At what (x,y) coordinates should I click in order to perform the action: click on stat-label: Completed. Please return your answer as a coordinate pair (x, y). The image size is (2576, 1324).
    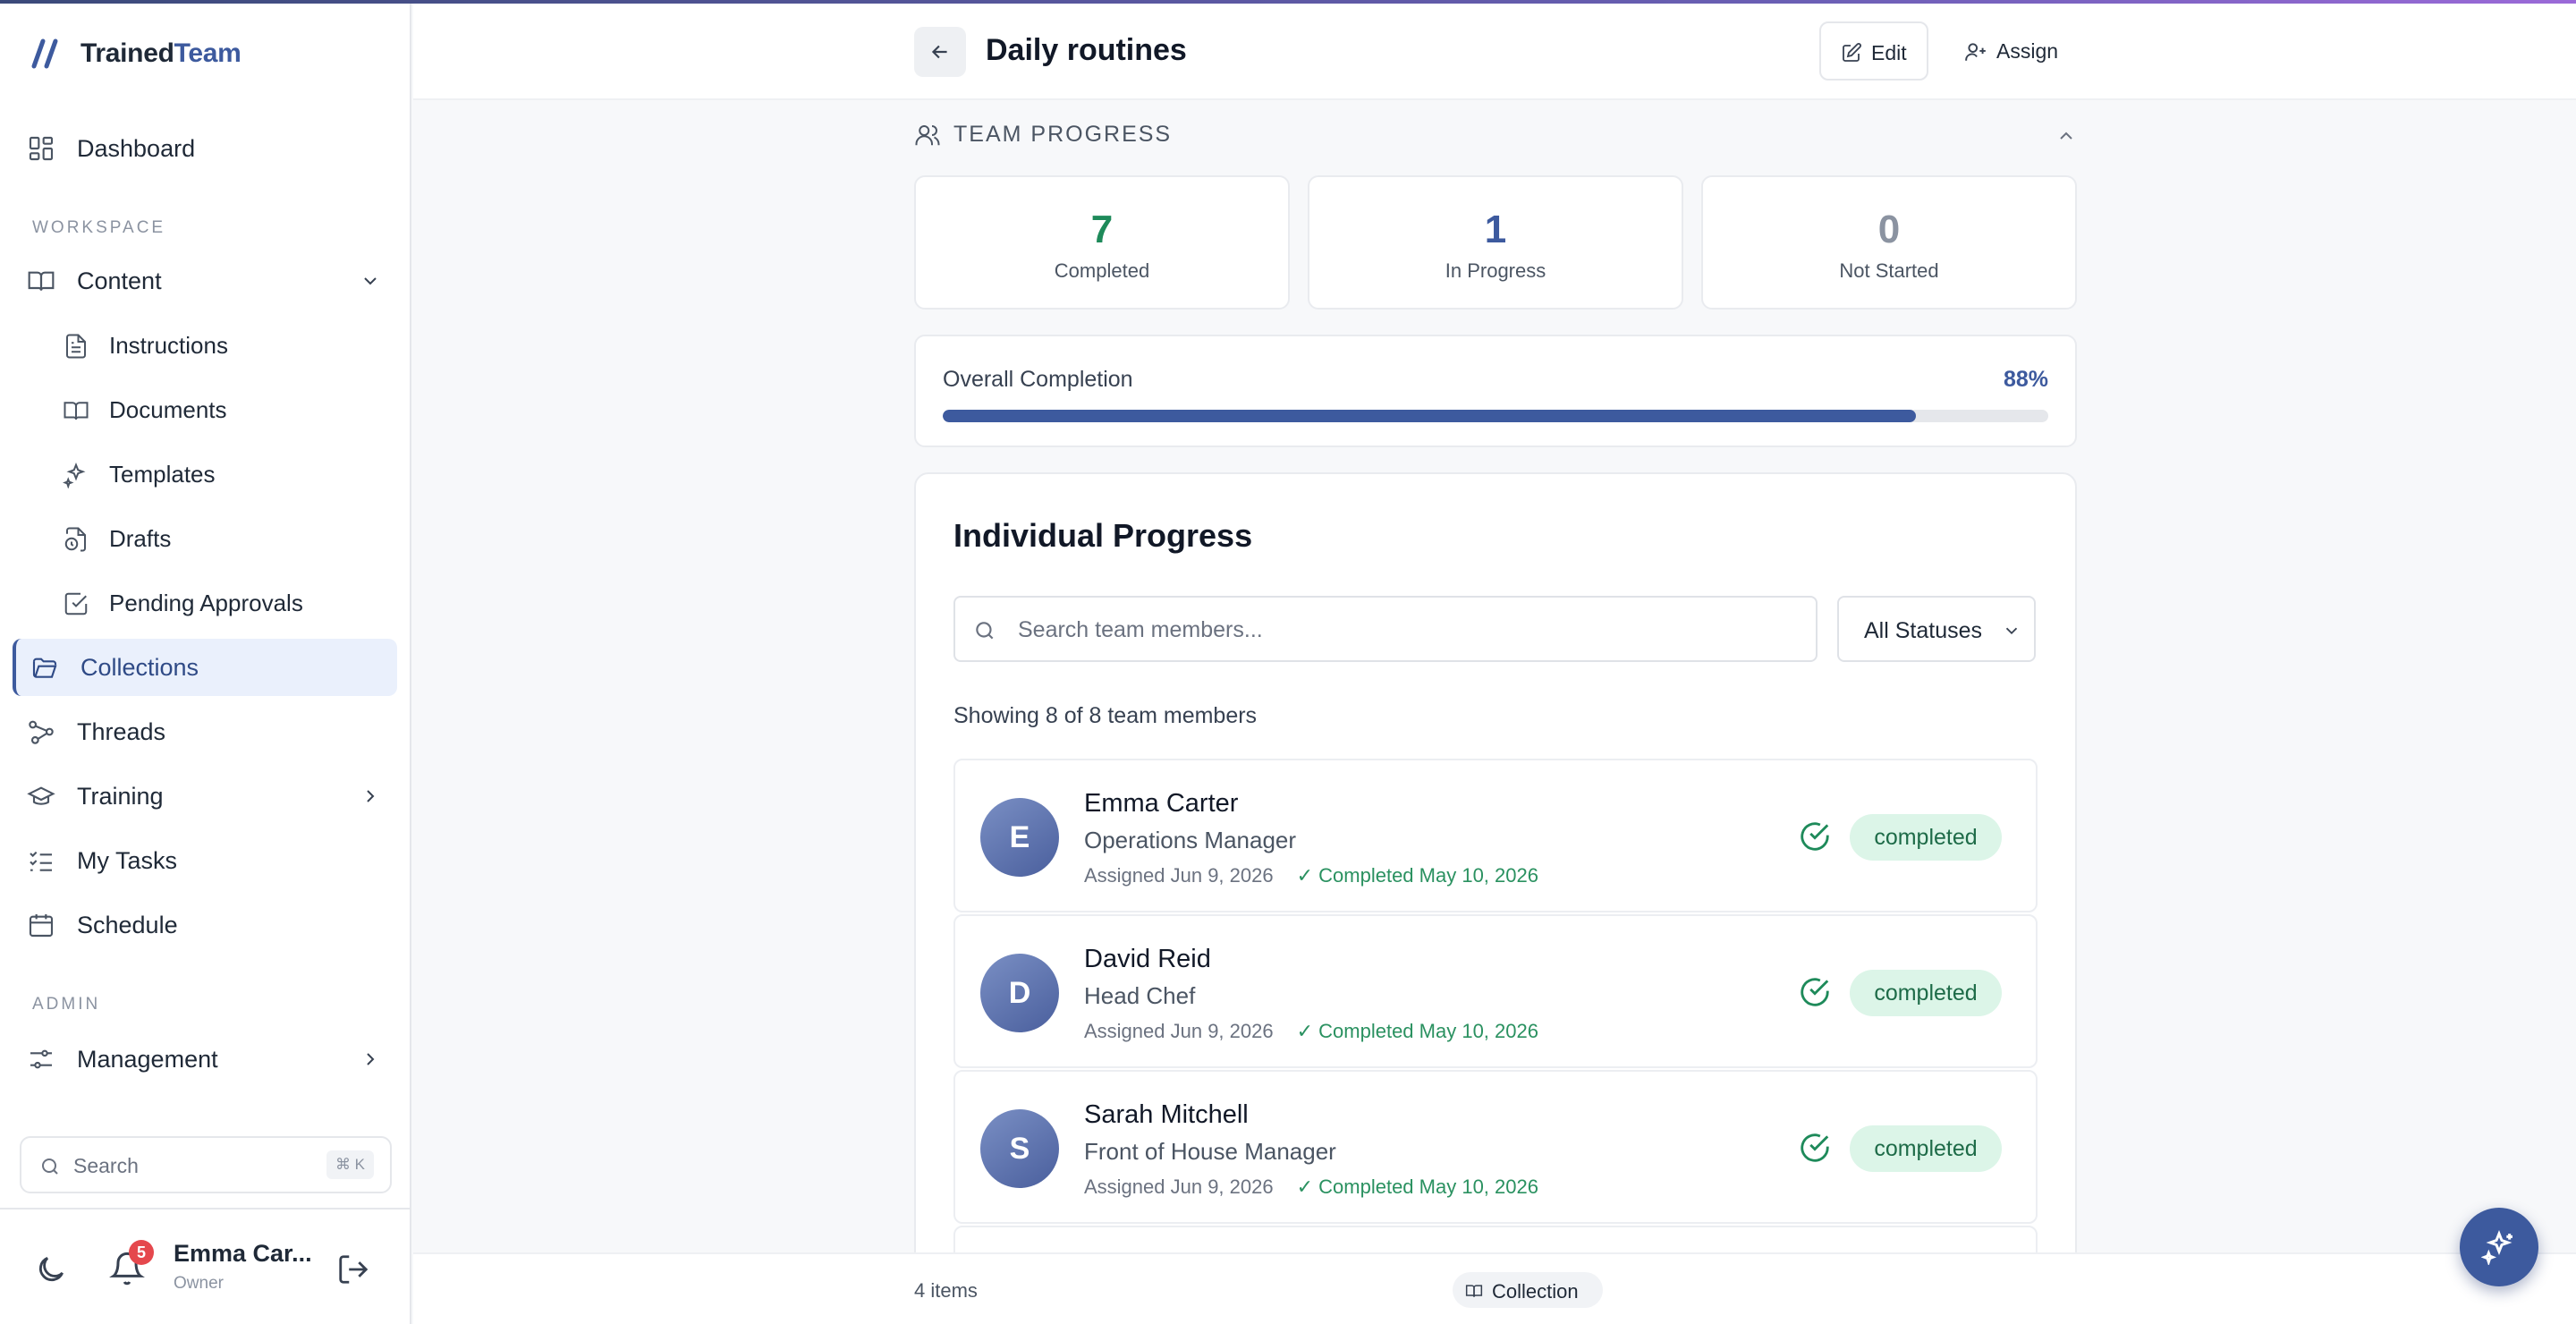
    Looking at the image, I should click on (1102, 270).